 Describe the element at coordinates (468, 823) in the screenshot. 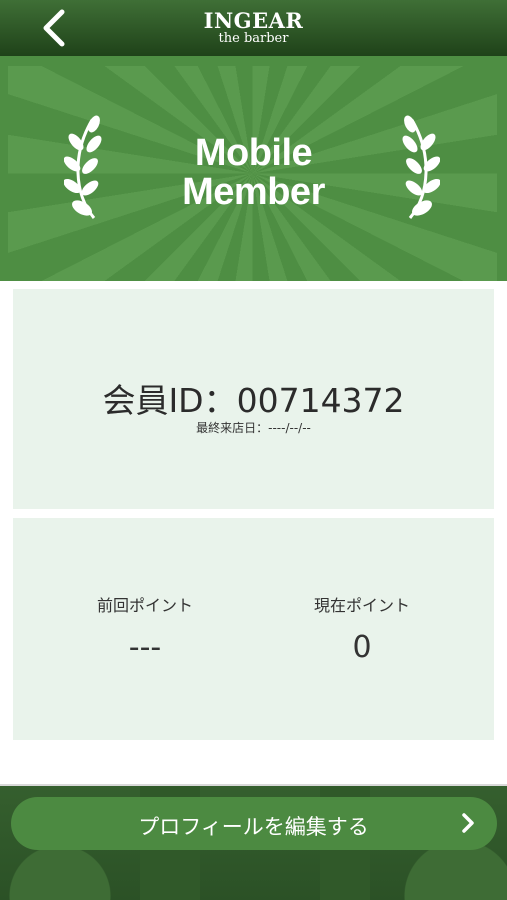

I see `chevron-right-icon` at that location.